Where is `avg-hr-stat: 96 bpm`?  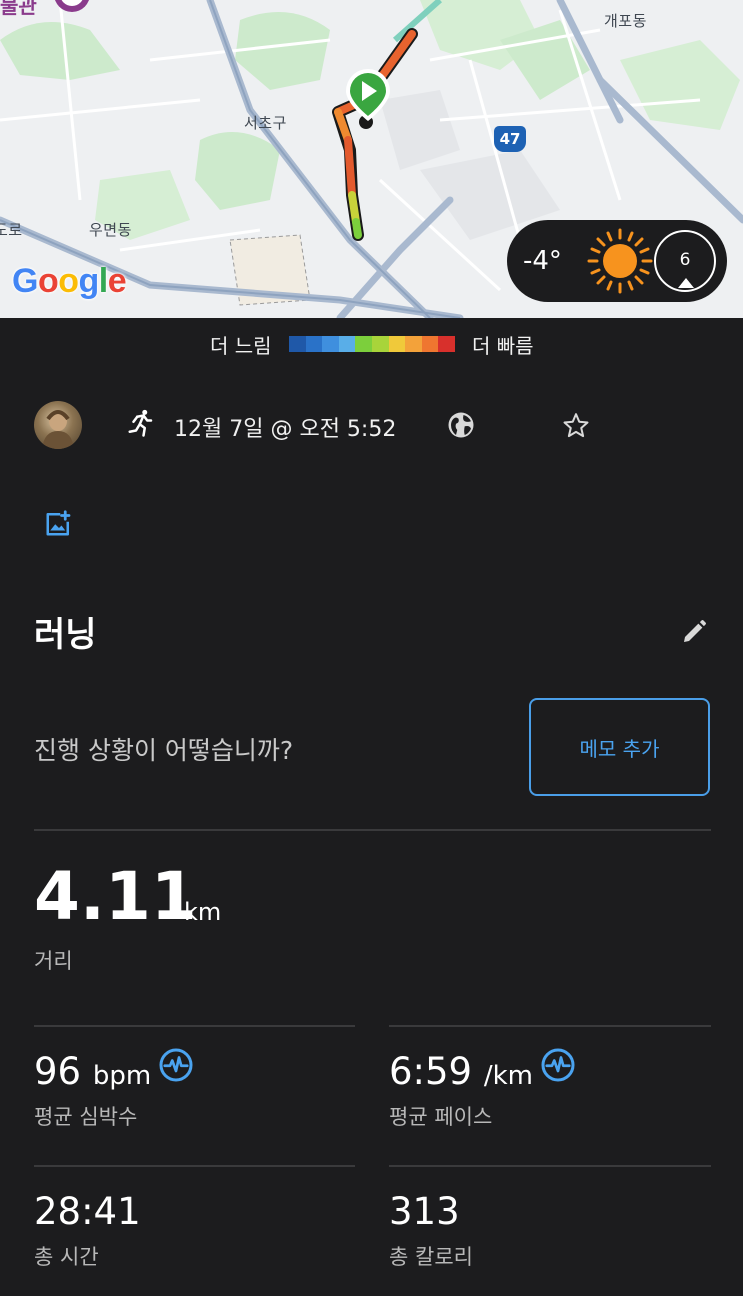
avg-hr-stat: 96 bpm is located at coordinates (92, 1071).